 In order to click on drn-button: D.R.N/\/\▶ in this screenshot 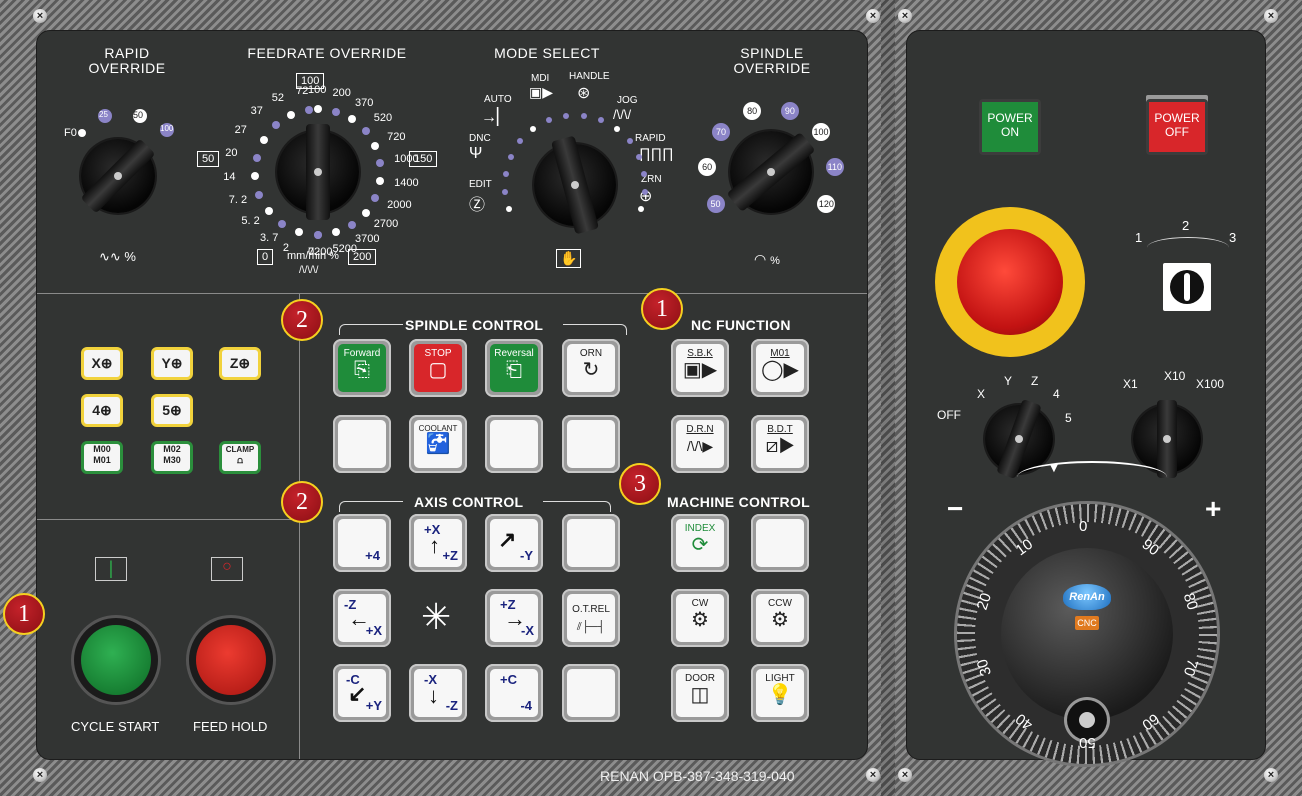, I will do `click(700, 444)`.